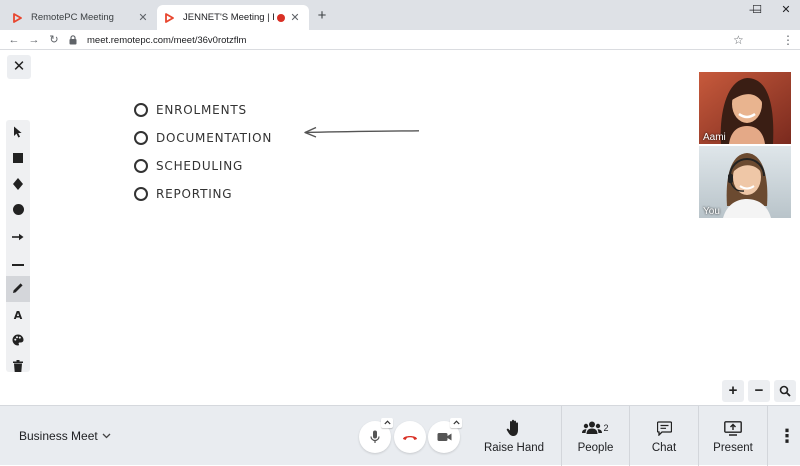 This screenshot has width=800, height=466. I want to click on zoom-fit-icon, so click(785, 391).